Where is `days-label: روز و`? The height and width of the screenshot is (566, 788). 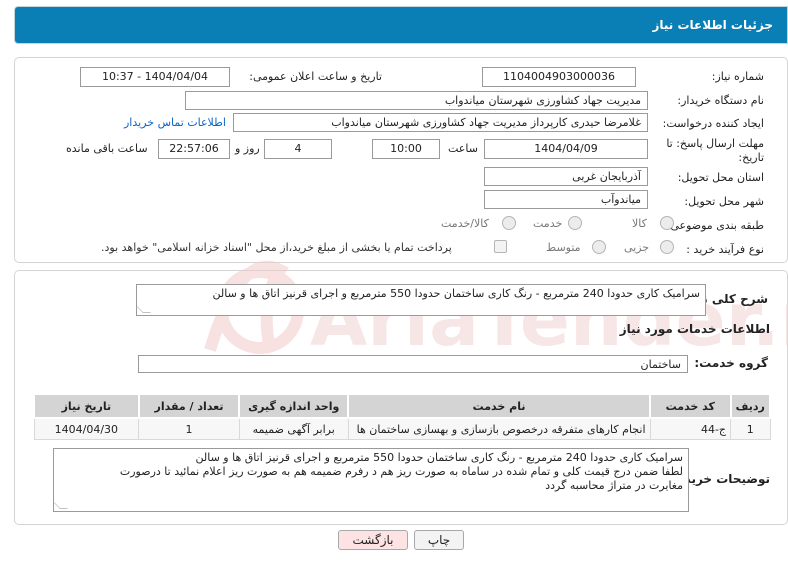 days-label: روز و is located at coordinates (247, 148).